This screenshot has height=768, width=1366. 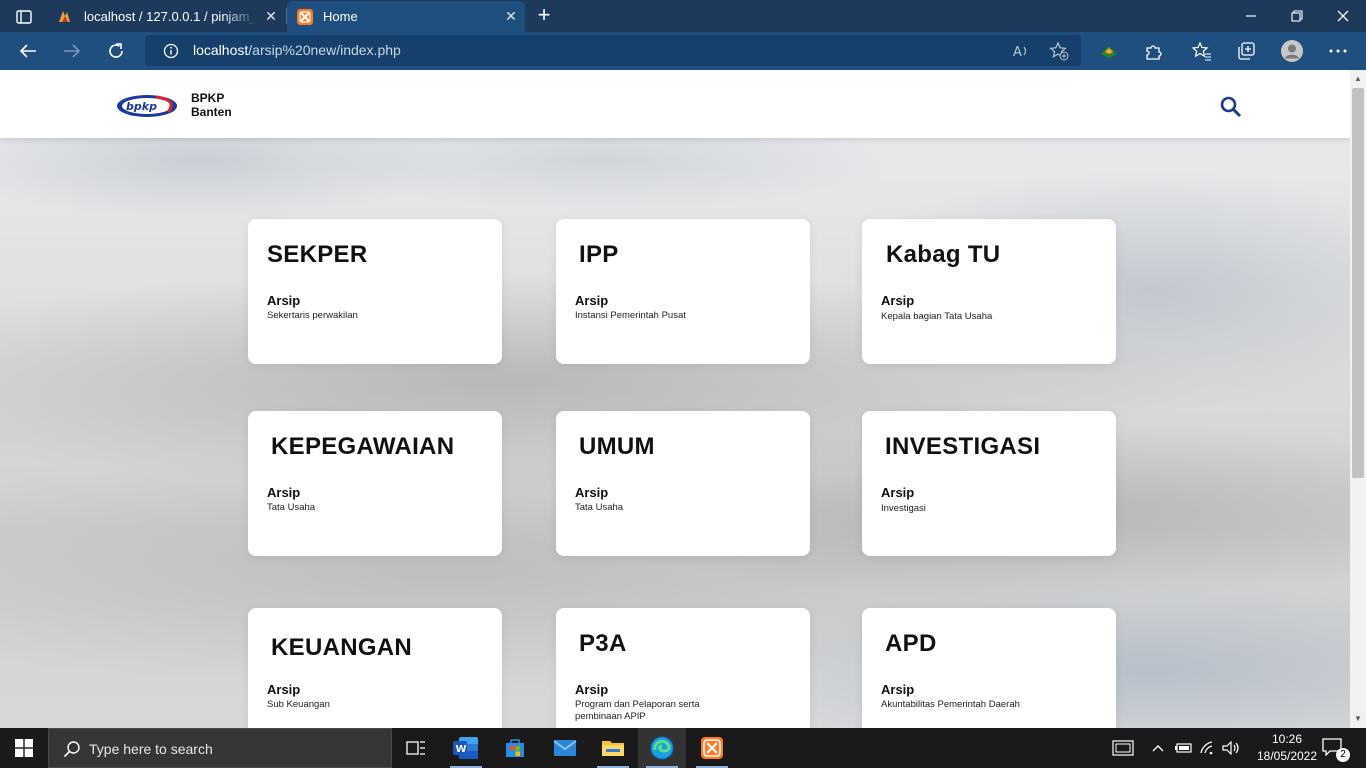 I want to click on profile-avatar, so click(x=1292, y=51).